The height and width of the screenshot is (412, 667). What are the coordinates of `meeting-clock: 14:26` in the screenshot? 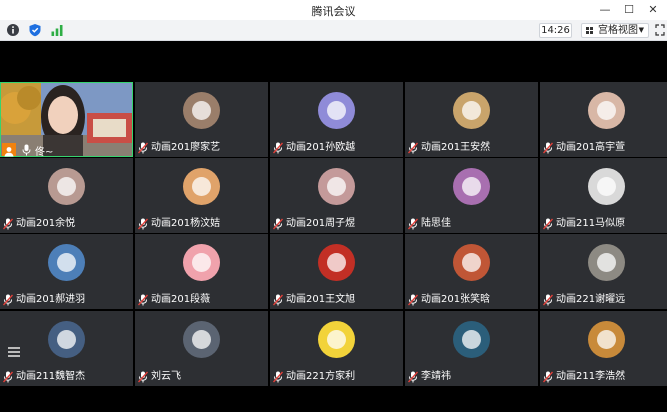 It's located at (555, 30).